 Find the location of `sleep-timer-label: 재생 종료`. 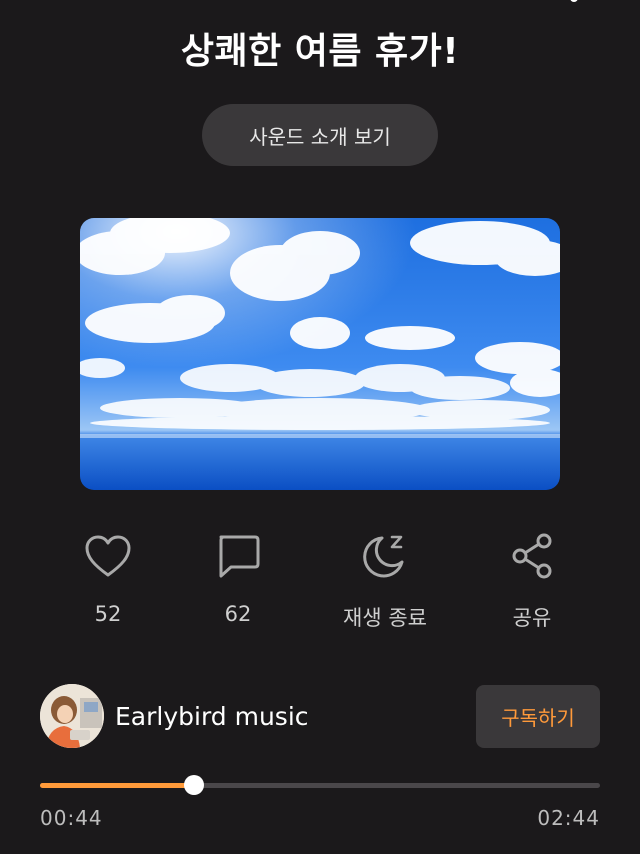

sleep-timer-label: 재생 종료 is located at coordinates (385, 618).